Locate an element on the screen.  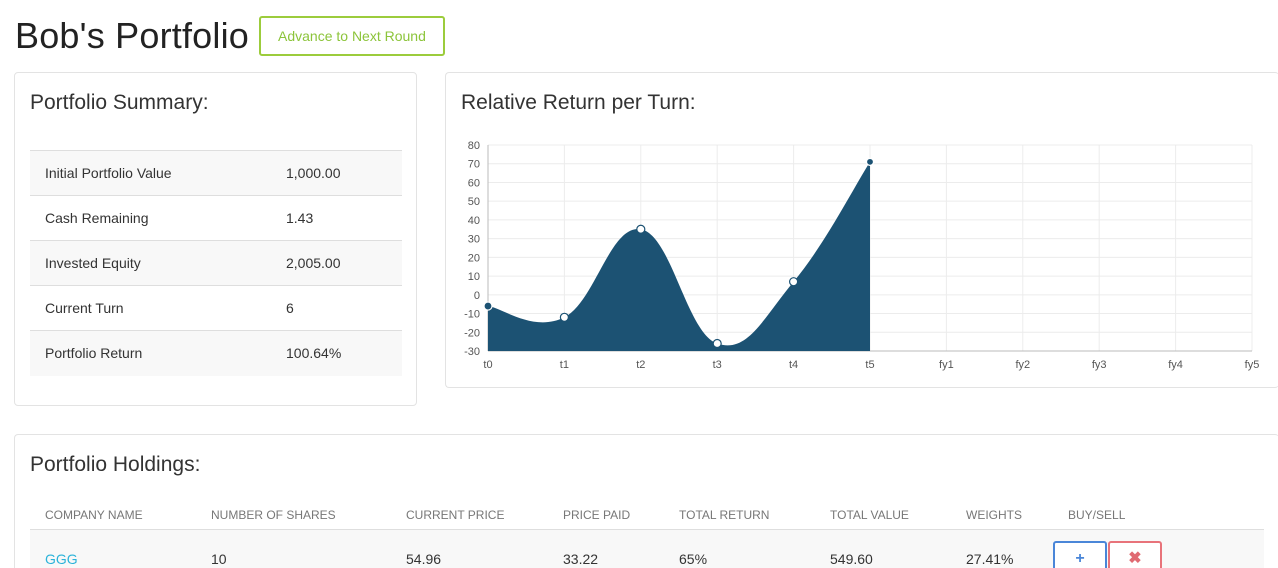
shares-cell: 10 is located at coordinates (293, 548).